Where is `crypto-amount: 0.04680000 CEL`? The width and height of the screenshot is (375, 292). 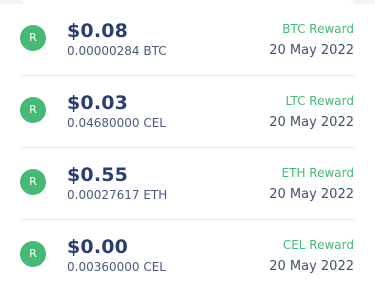
crypto-amount: 0.04680000 CEL is located at coordinates (116, 123).